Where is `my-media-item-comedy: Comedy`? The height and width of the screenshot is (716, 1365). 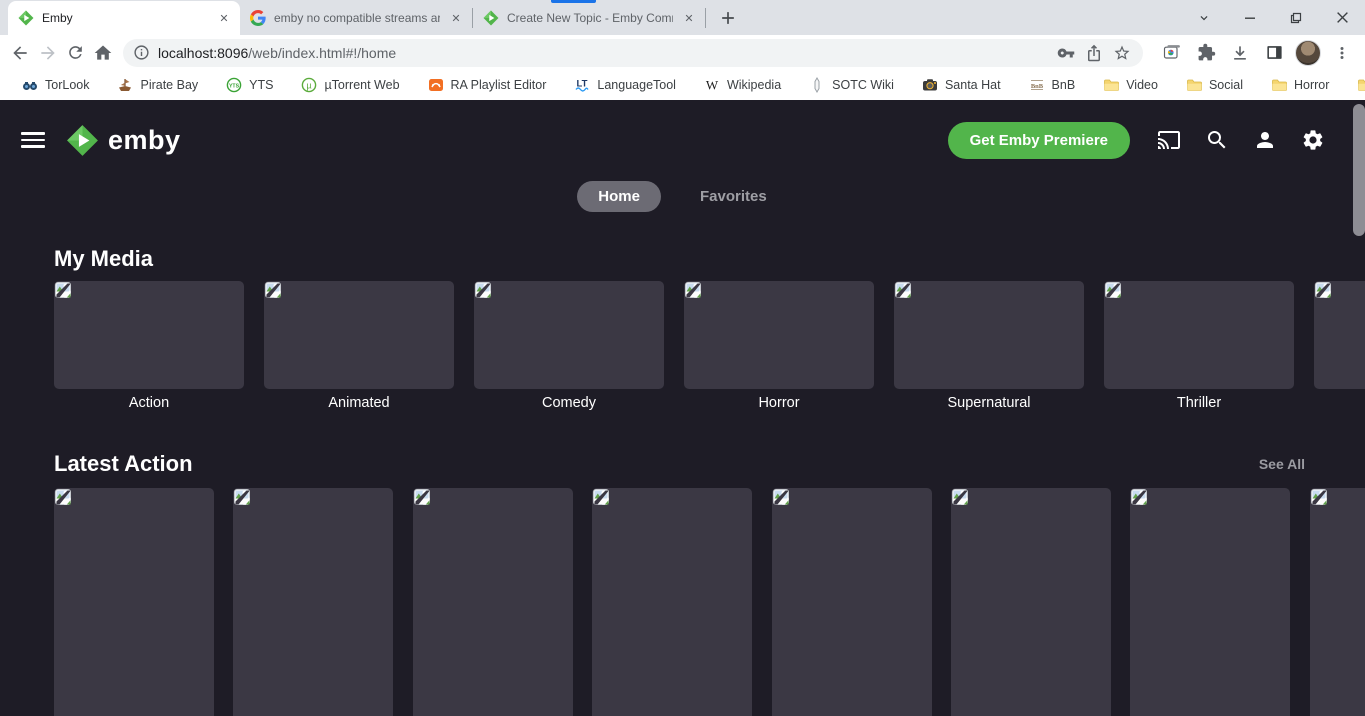 my-media-item-comedy: Comedy is located at coordinates (569, 347).